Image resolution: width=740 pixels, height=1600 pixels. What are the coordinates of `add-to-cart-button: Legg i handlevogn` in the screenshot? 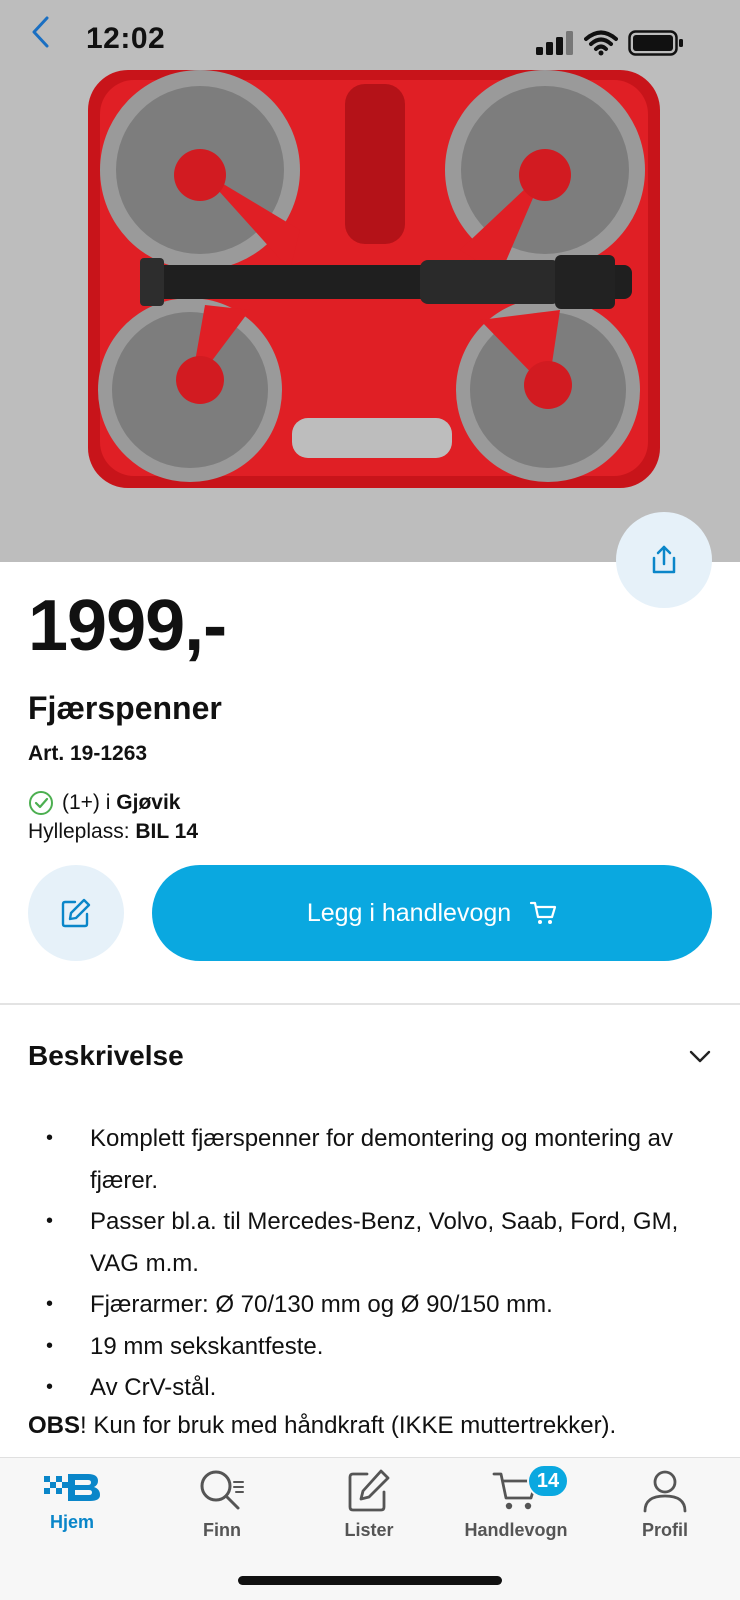 It's located at (432, 913).